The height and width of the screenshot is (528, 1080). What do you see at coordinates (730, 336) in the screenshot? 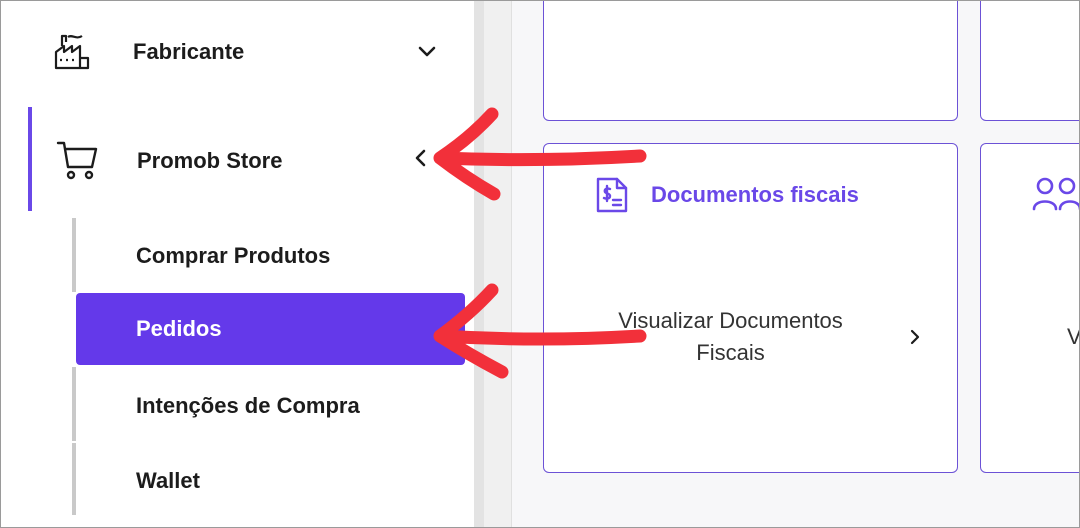
I see `card-body-text: Visualizar Documentos Fiscais` at bounding box center [730, 336].